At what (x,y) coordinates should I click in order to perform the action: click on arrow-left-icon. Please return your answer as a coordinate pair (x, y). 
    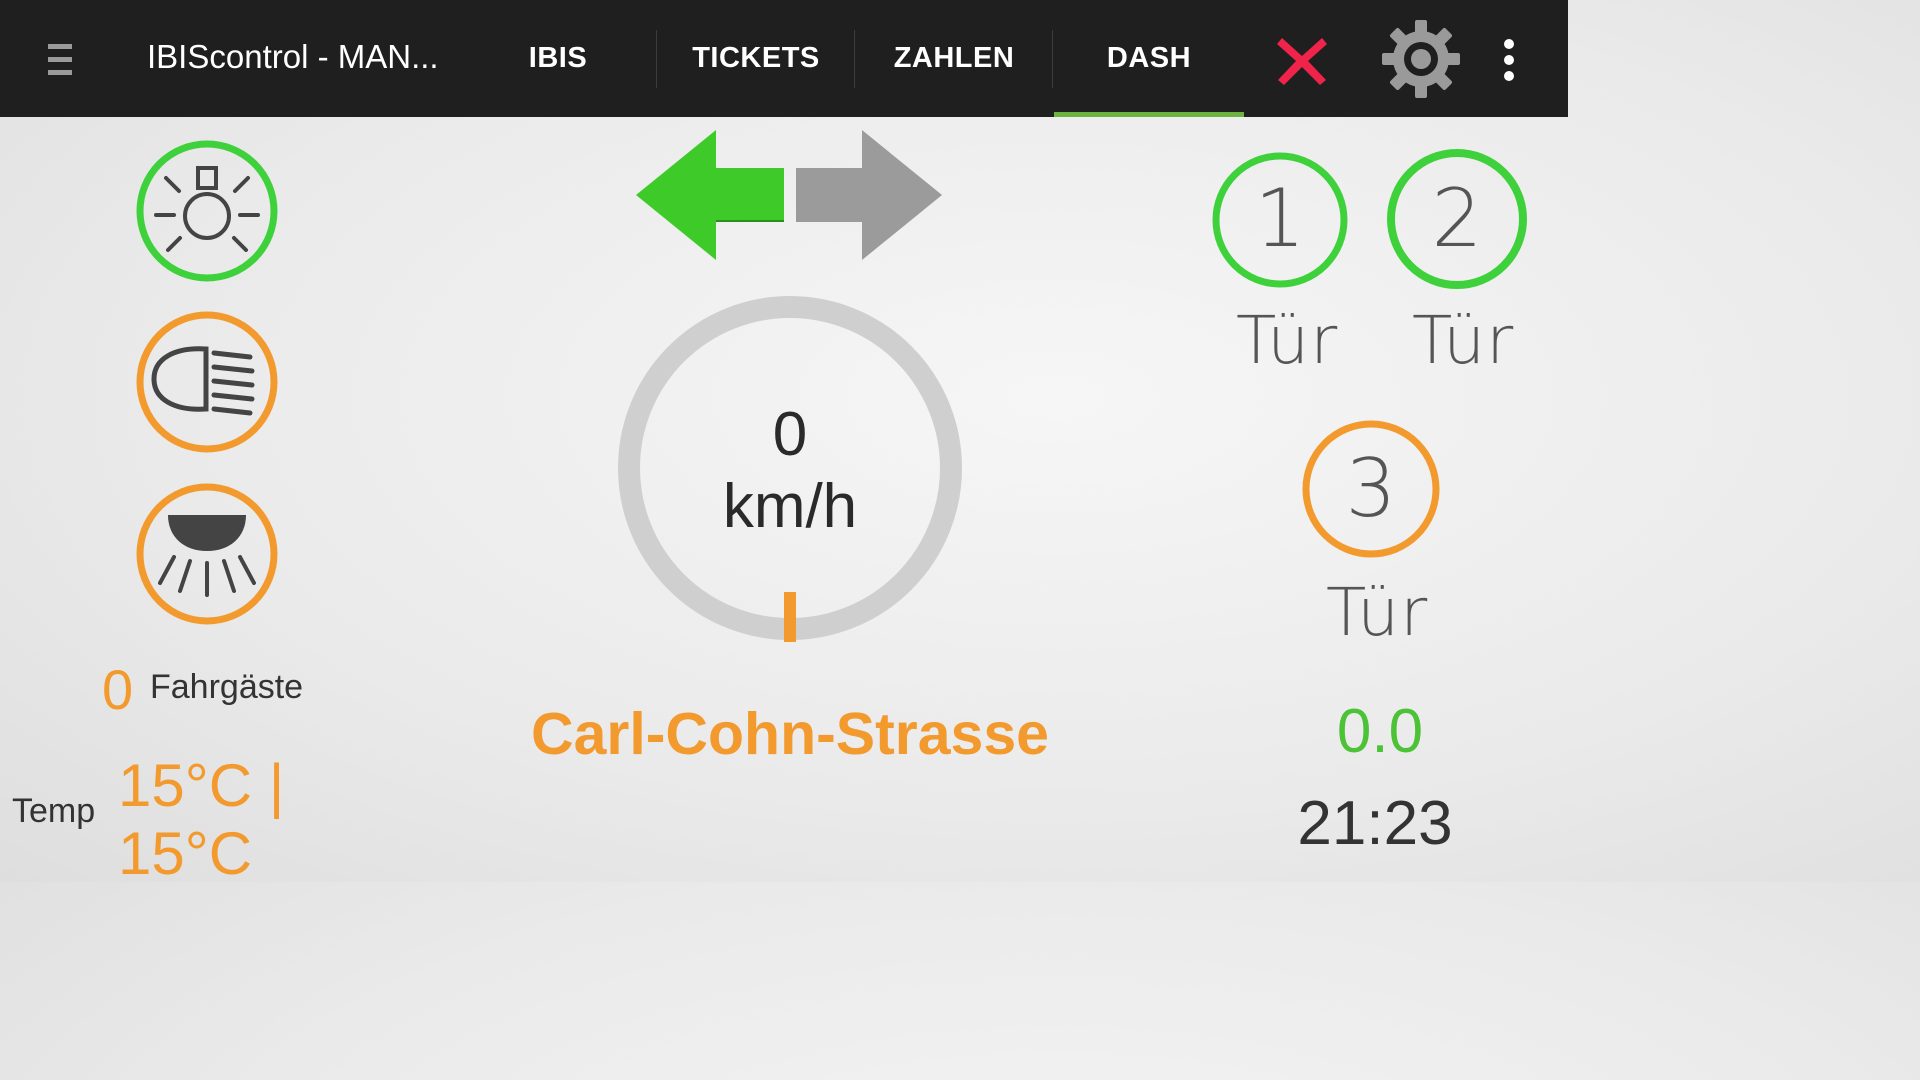
    Looking at the image, I should click on (710, 195).